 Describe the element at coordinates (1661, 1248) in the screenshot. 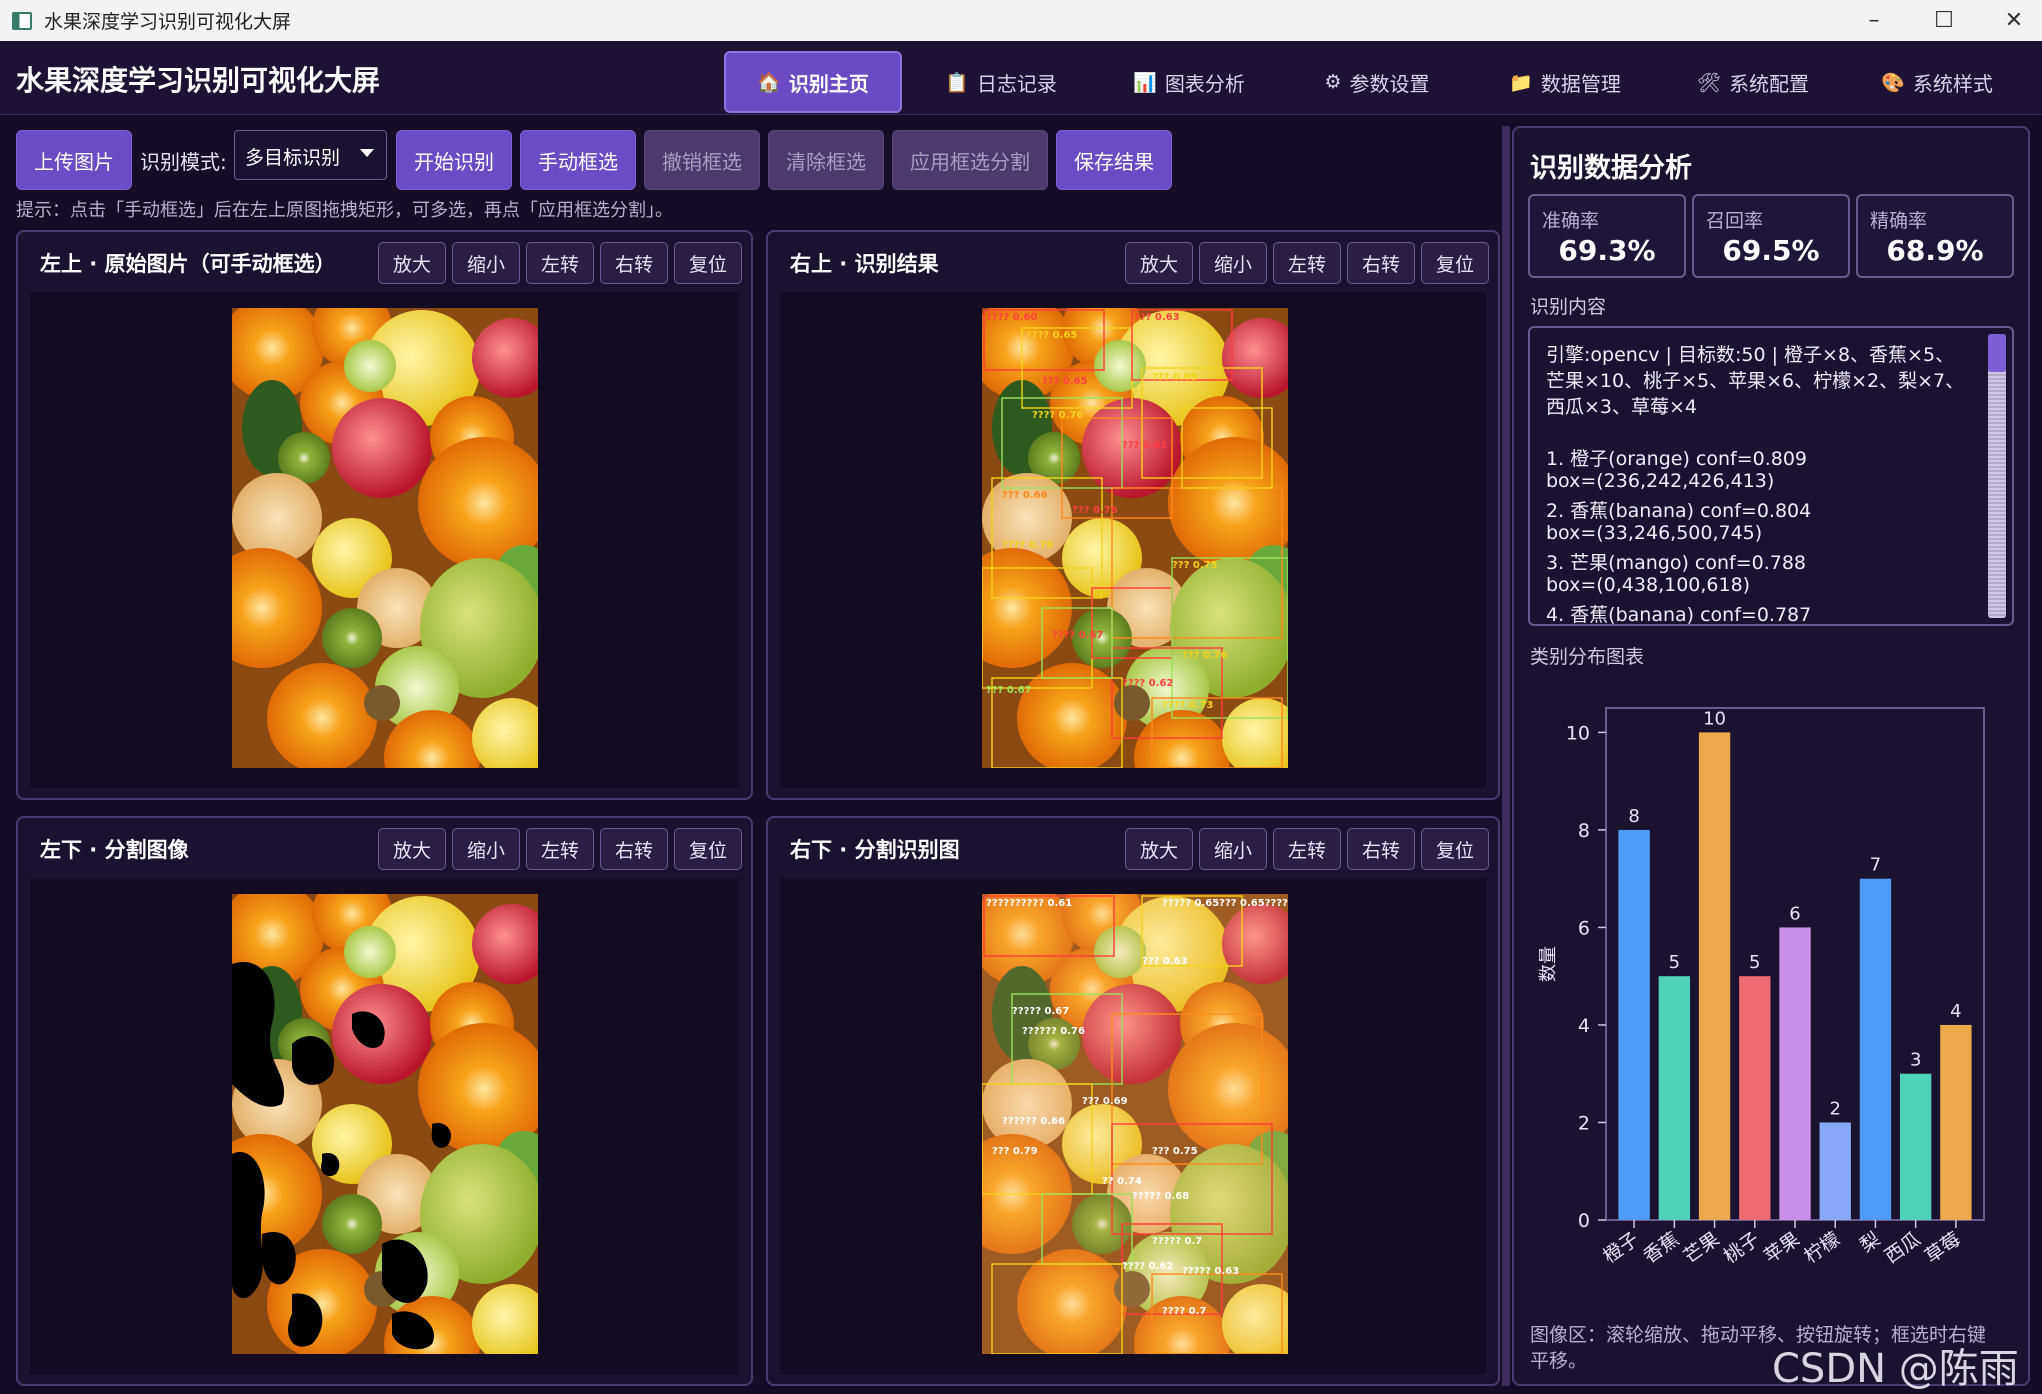

I see `x-tick-label: 香蕉` at that location.